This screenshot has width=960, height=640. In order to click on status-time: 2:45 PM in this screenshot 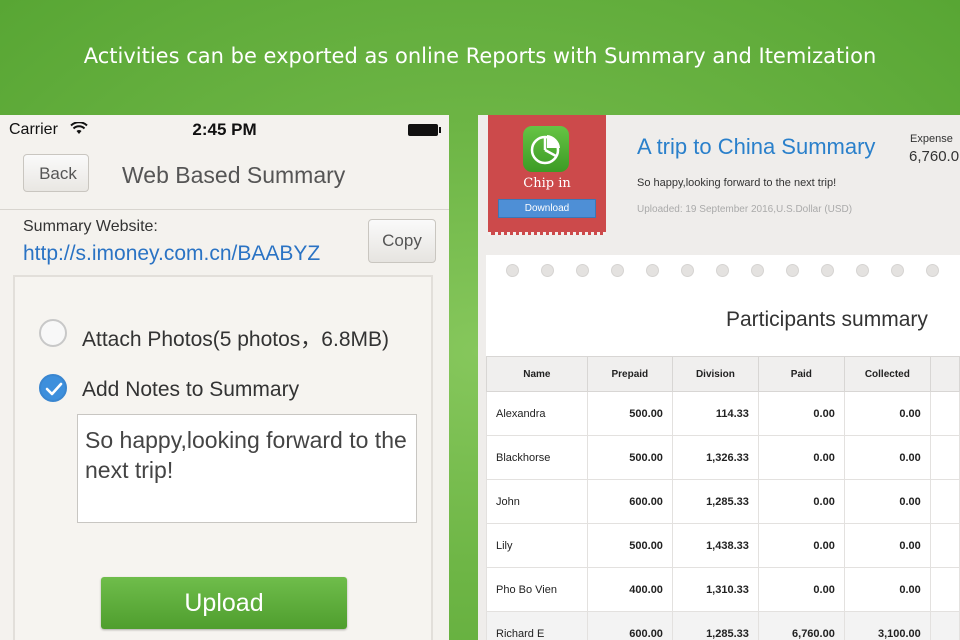, I will do `click(224, 129)`.